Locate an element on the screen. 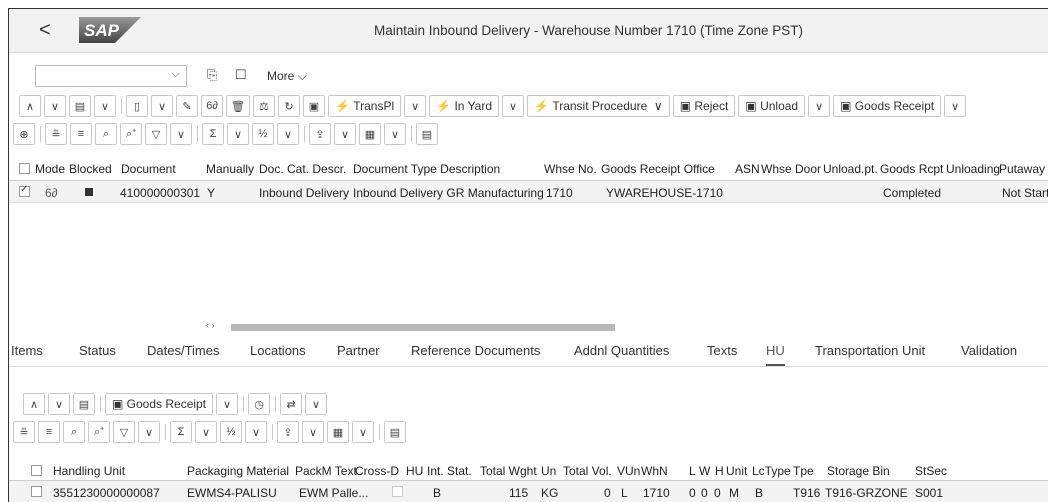 This screenshot has height=502, width=1048. tab-locations: Locations is located at coordinates (278, 350).